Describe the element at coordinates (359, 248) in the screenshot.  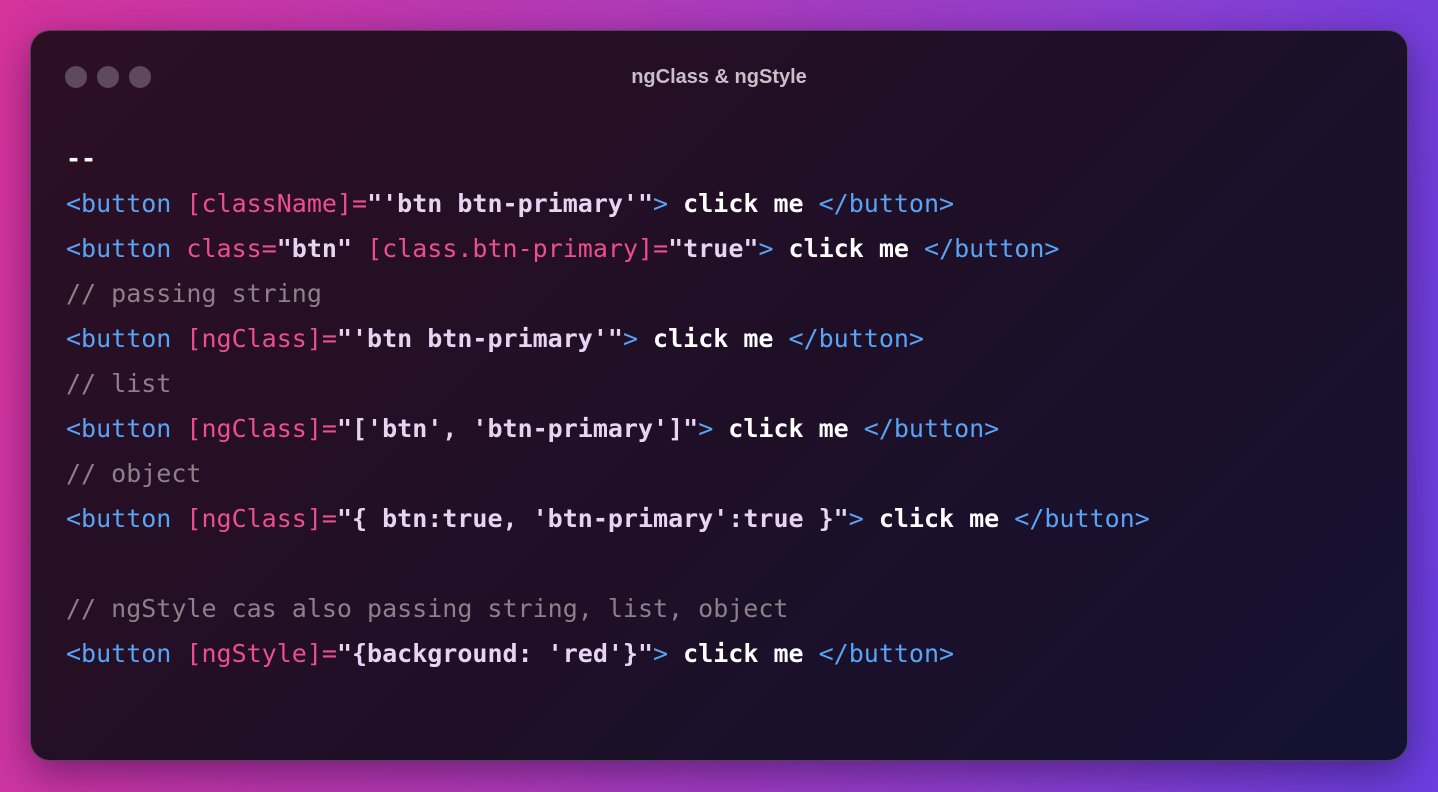
I see `code-token-tag` at that location.